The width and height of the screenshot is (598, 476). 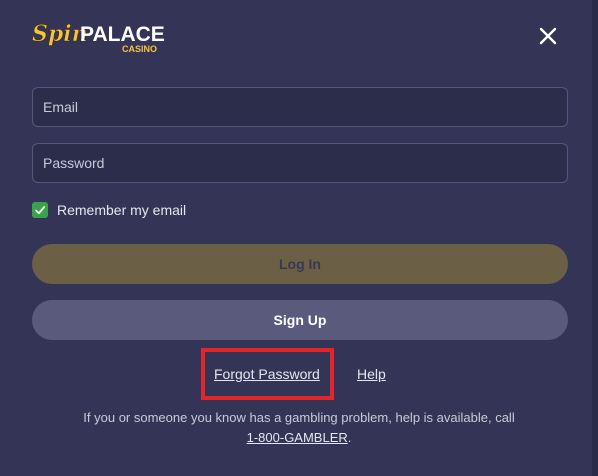 I want to click on password-input, so click(x=300, y=163).